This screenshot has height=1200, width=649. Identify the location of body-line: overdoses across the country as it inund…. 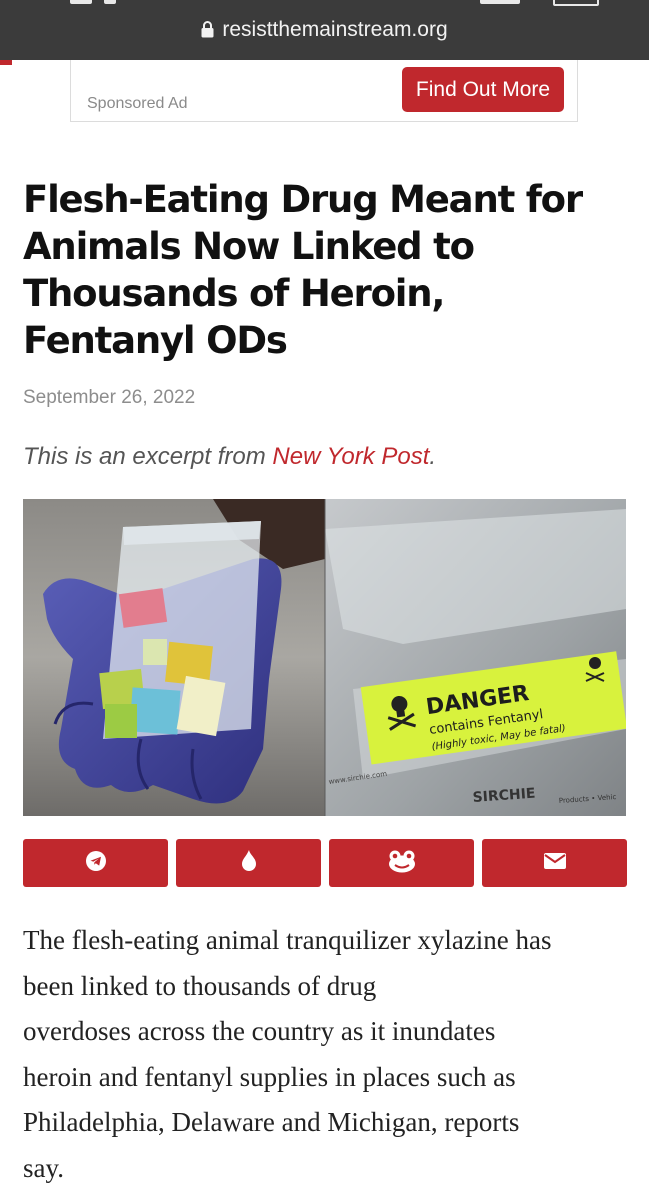
(259, 1031).